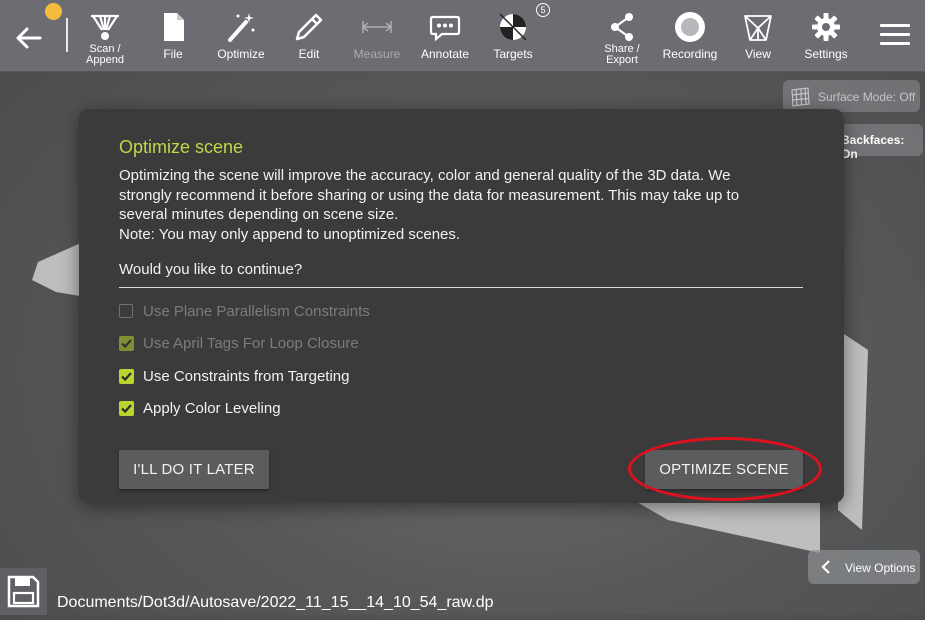  What do you see at coordinates (543, 10) in the screenshot?
I see `targets-count-badge: 5` at bounding box center [543, 10].